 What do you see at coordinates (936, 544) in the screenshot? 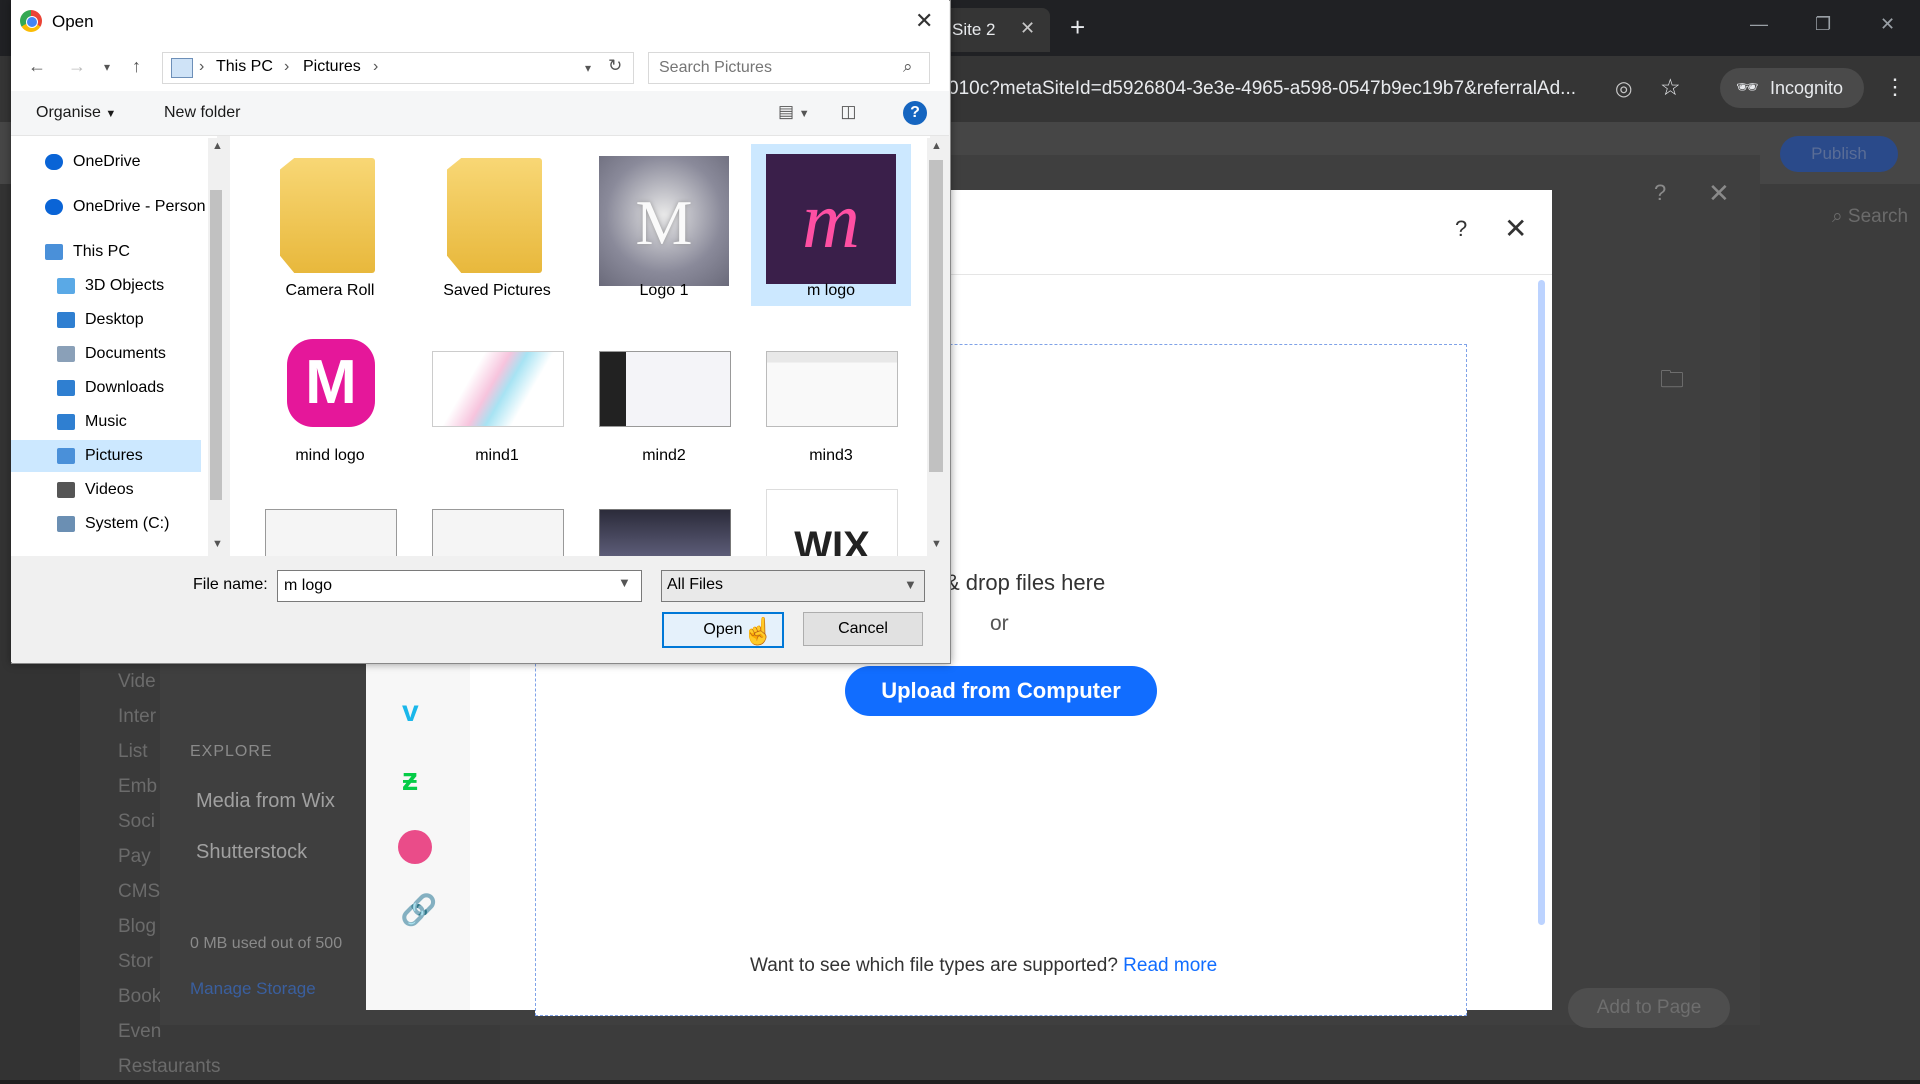
I see `scroll-down-icon: ▼` at bounding box center [936, 544].